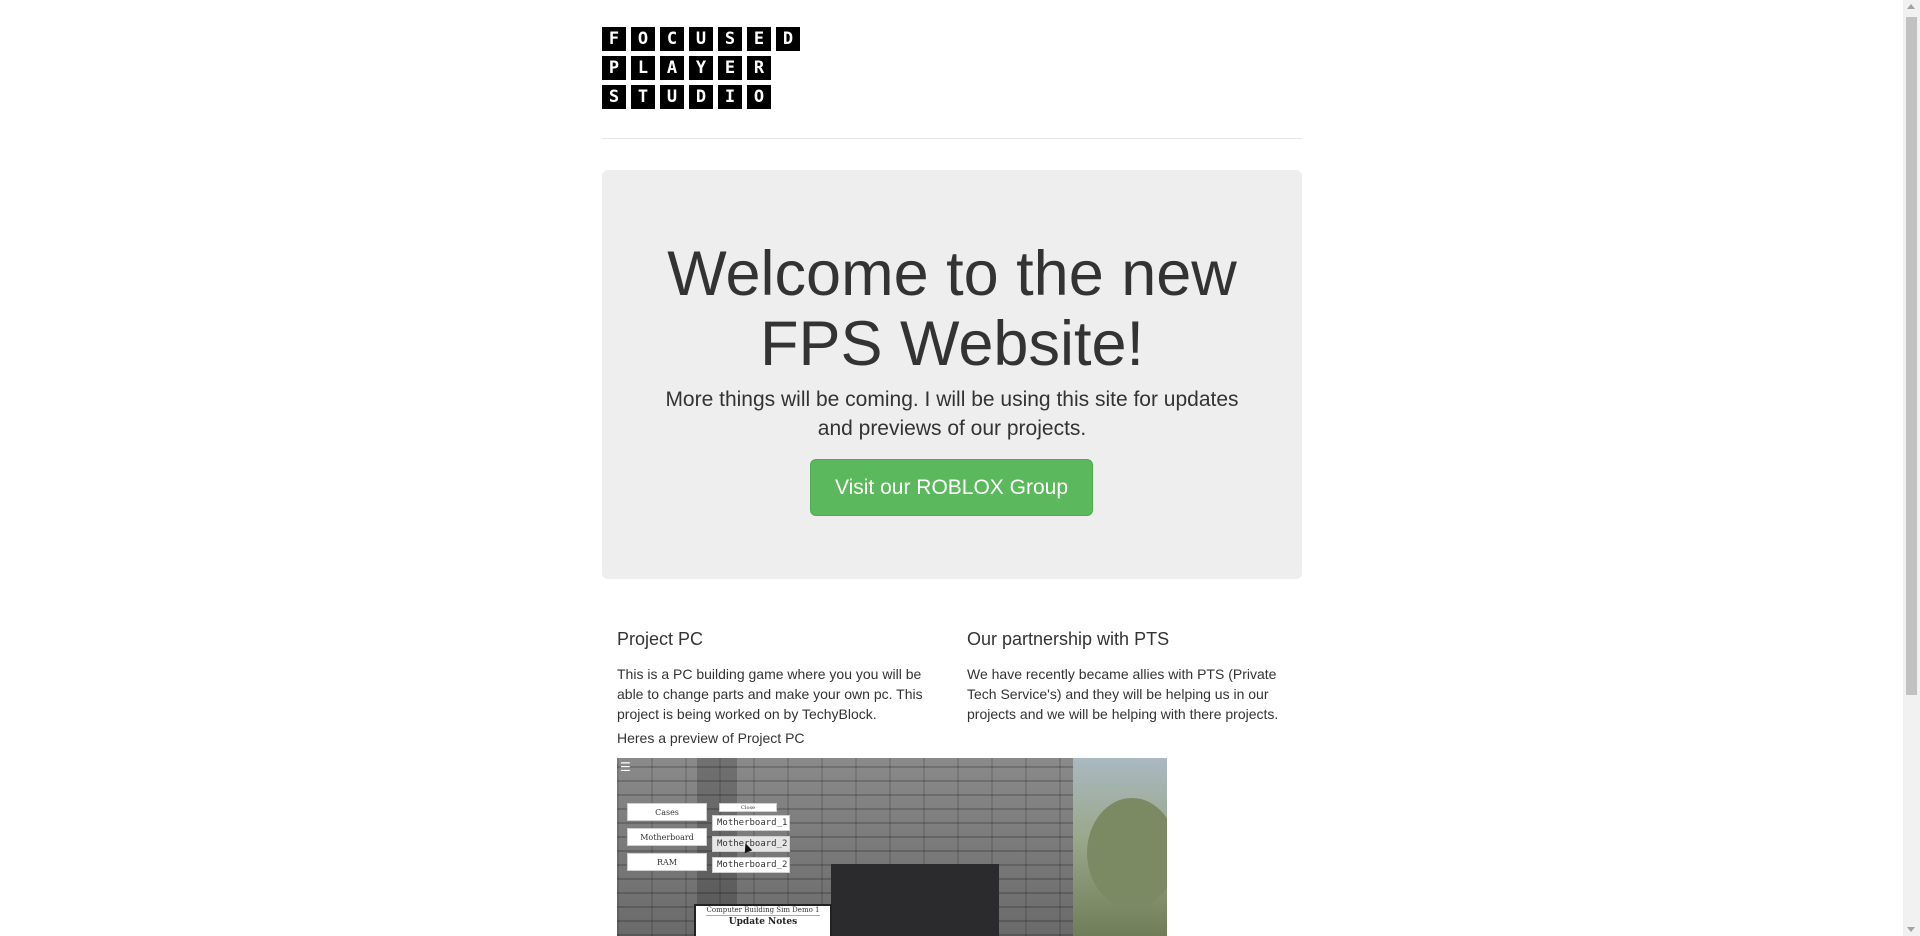  I want to click on scroll-up-arrow-icon, so click(1911, 6).